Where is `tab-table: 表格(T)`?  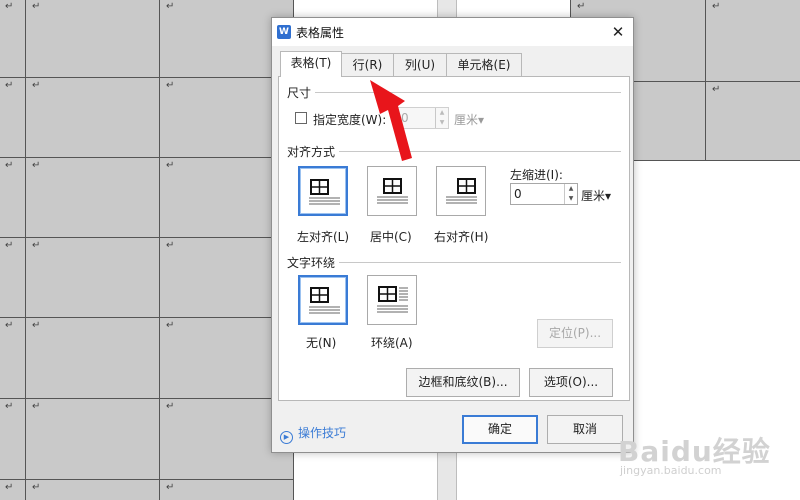
tab-table: 表格(T) is located at coordinates (311, 64).